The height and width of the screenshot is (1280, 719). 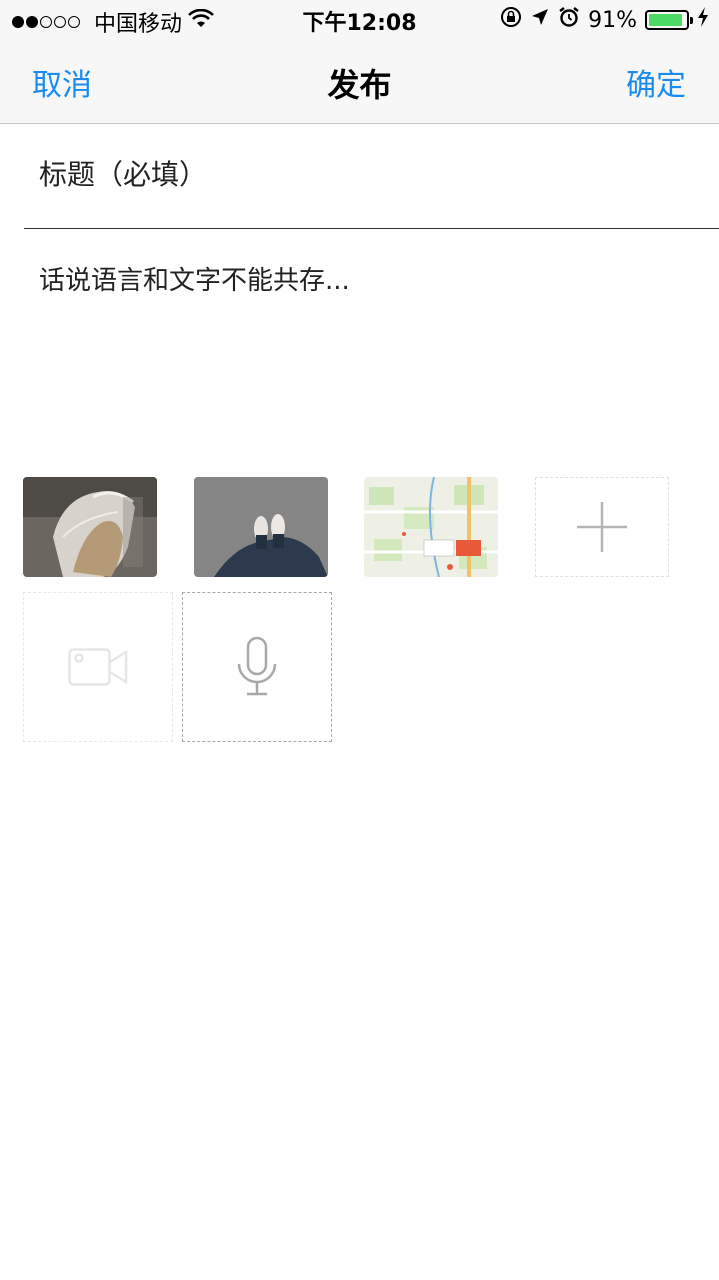 I want to click on nav-bar: 取消 发布 确定, so click(x=359, y=82).